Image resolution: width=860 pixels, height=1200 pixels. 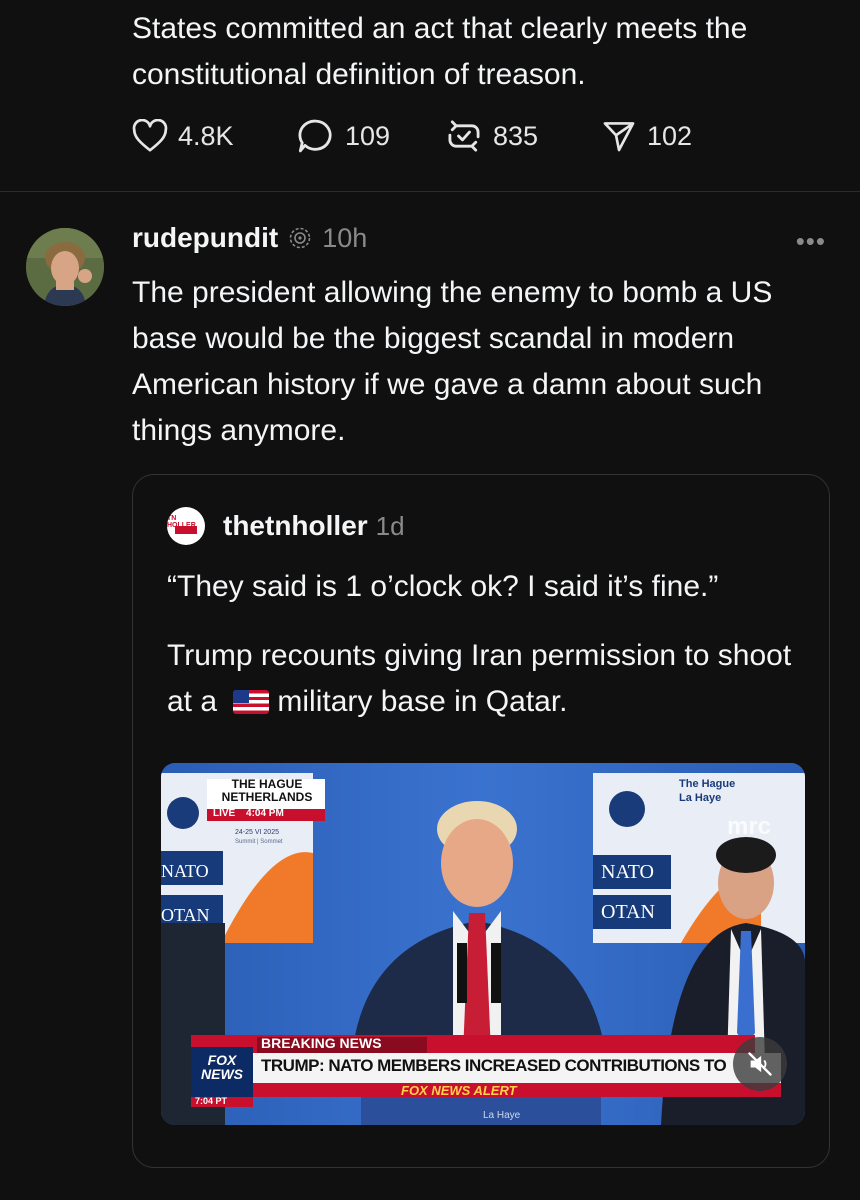 What do you see at coordinates (224, 813) in the screenshot?
I see `live-text: LIVE` at bounding box center [224, 813].